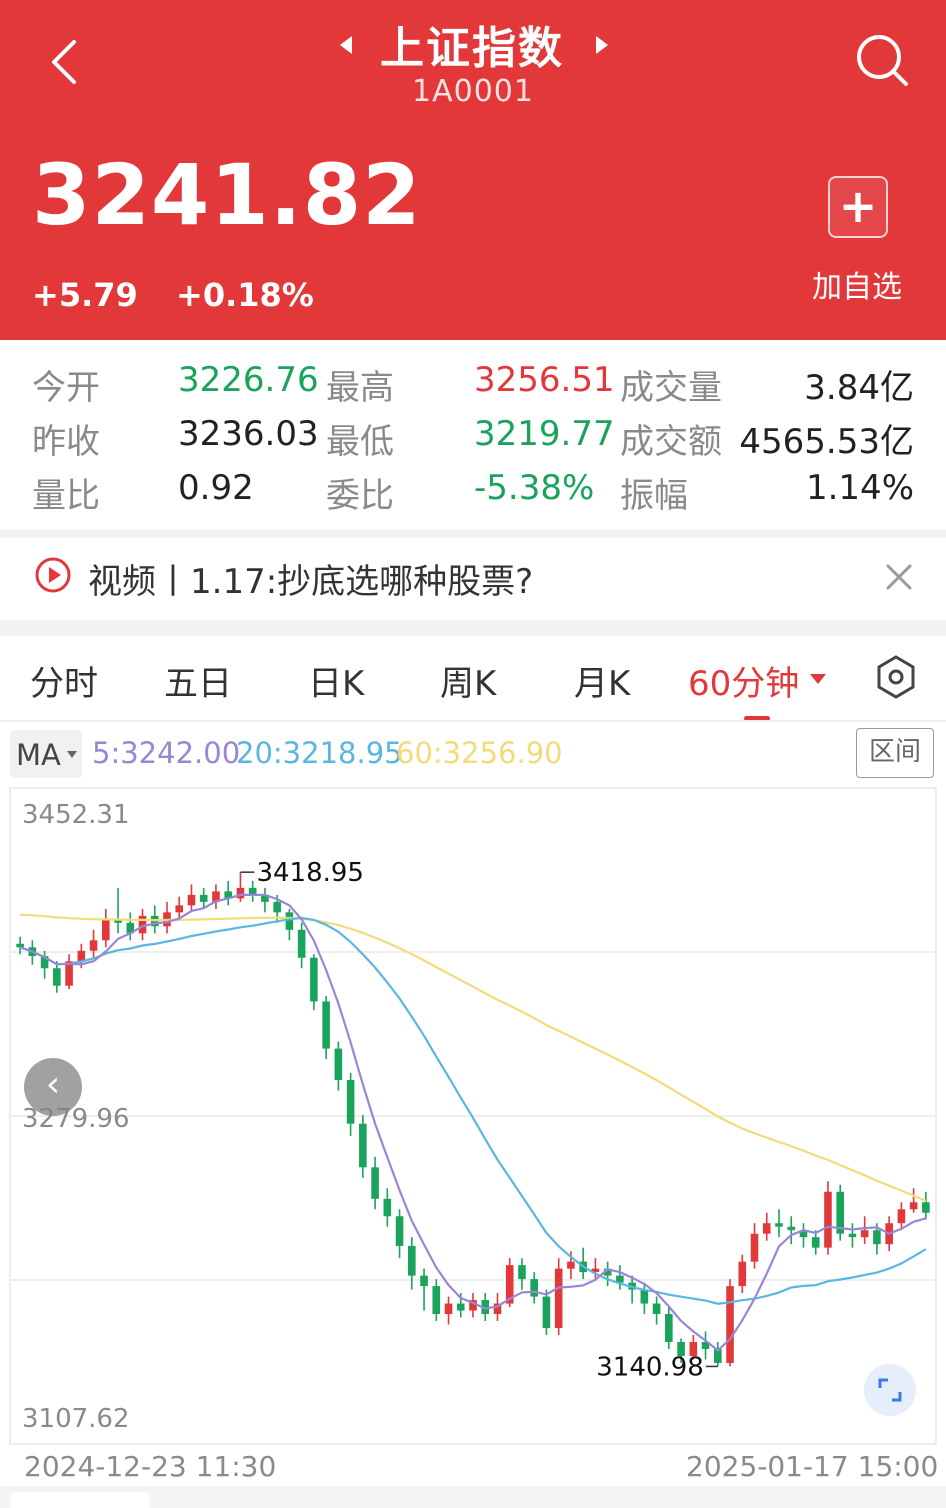  Describe the element at coordinates (650, 1367) in the screenshot. I see `low-marker-label: 3140.98` at that location.